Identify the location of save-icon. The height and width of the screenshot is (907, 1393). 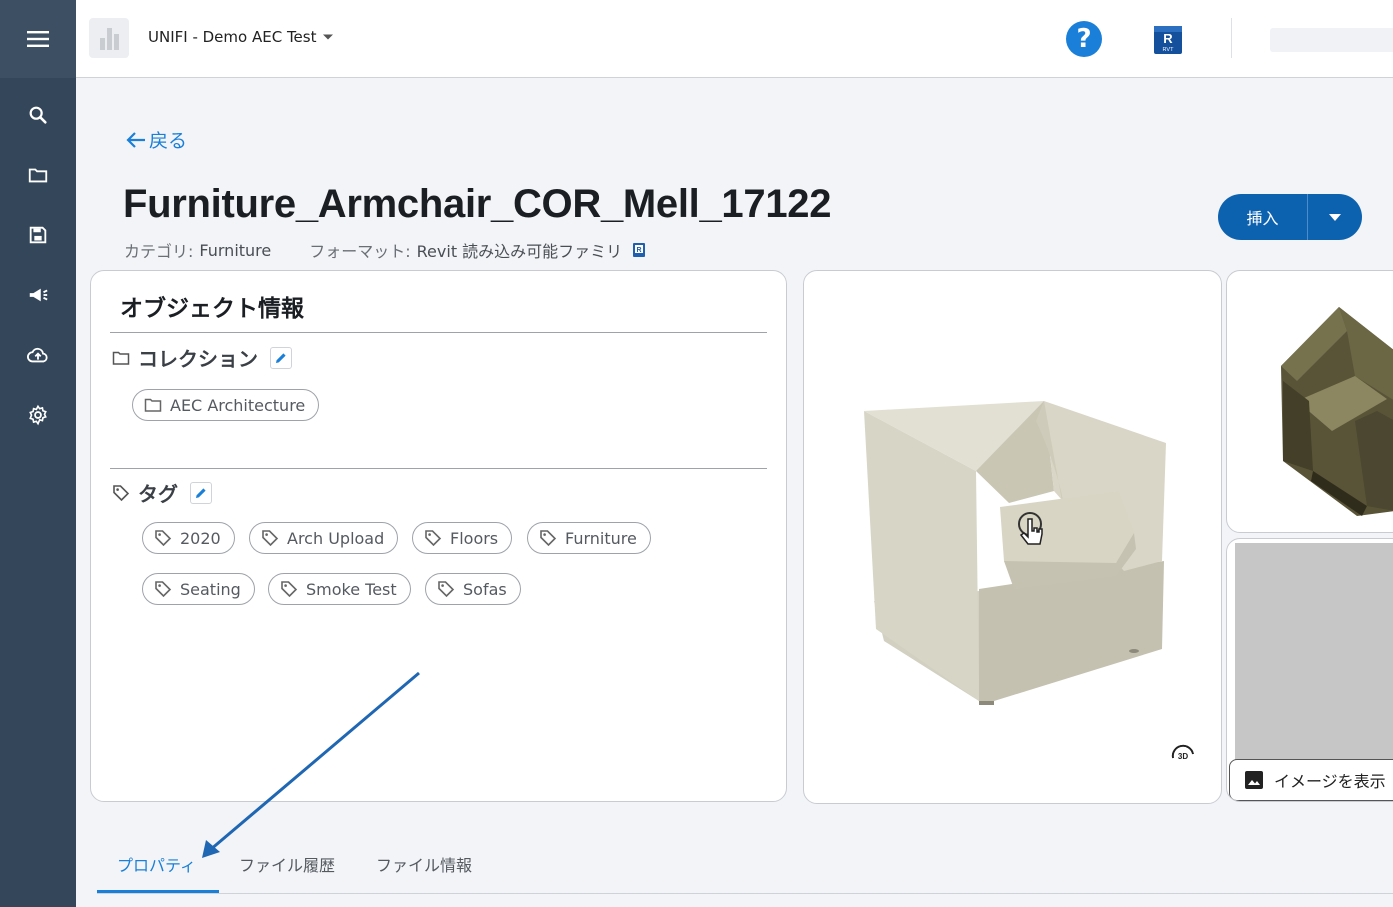
(38, 235).